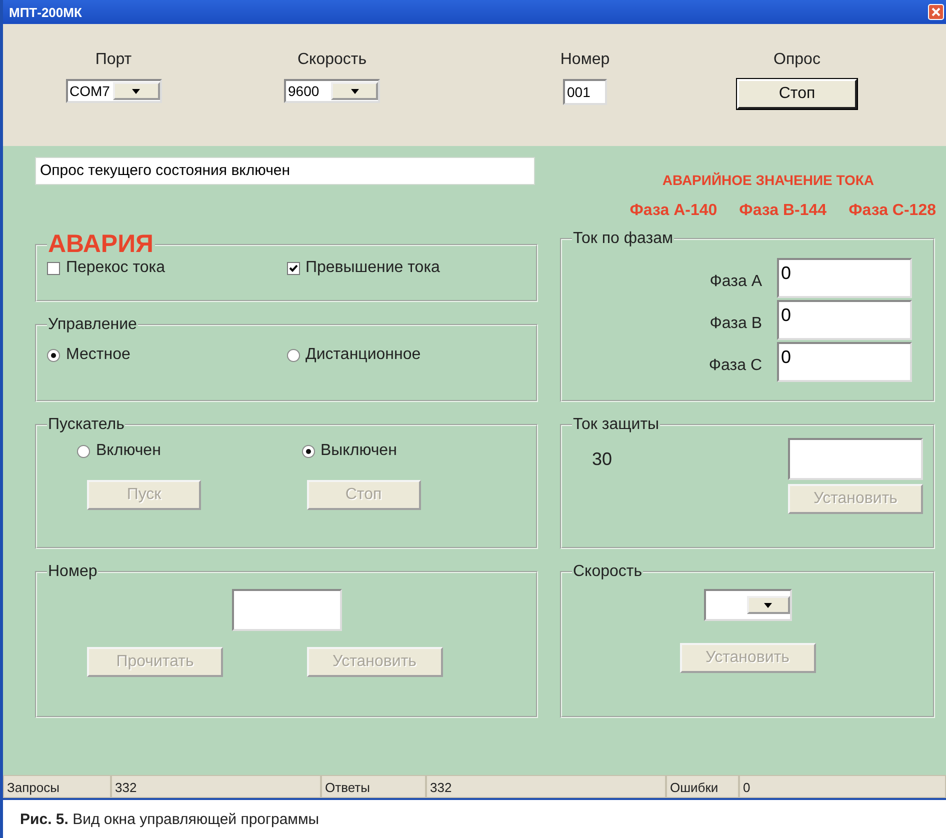  What do you see at coordinates (358, 451) in the screenshot?
I see `radio-label: Выключен` at bounding box center [358, 451].